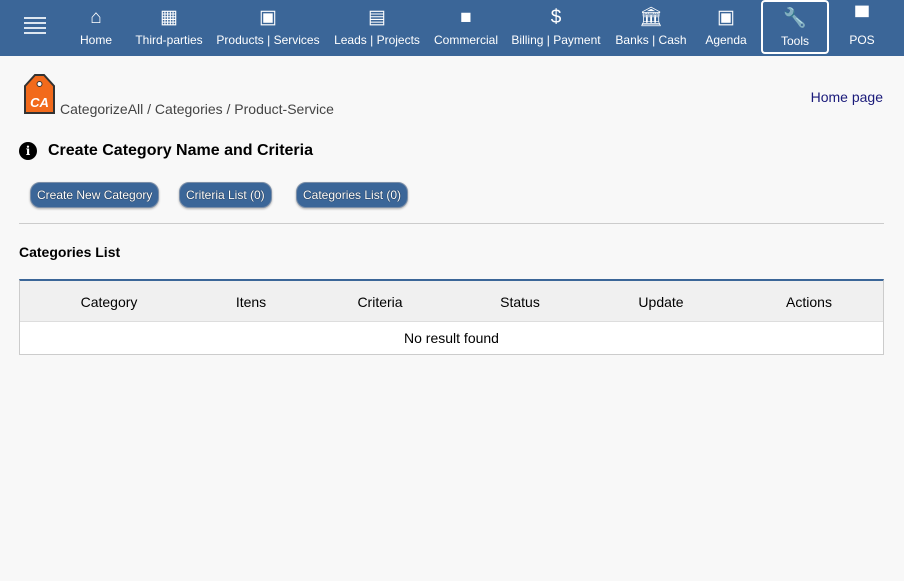 The image size is (904, 581). What do you see at coordinates (96, 17) in the screenshot?
I see `home-icon: ⌂` at bounding box center [96, 17].